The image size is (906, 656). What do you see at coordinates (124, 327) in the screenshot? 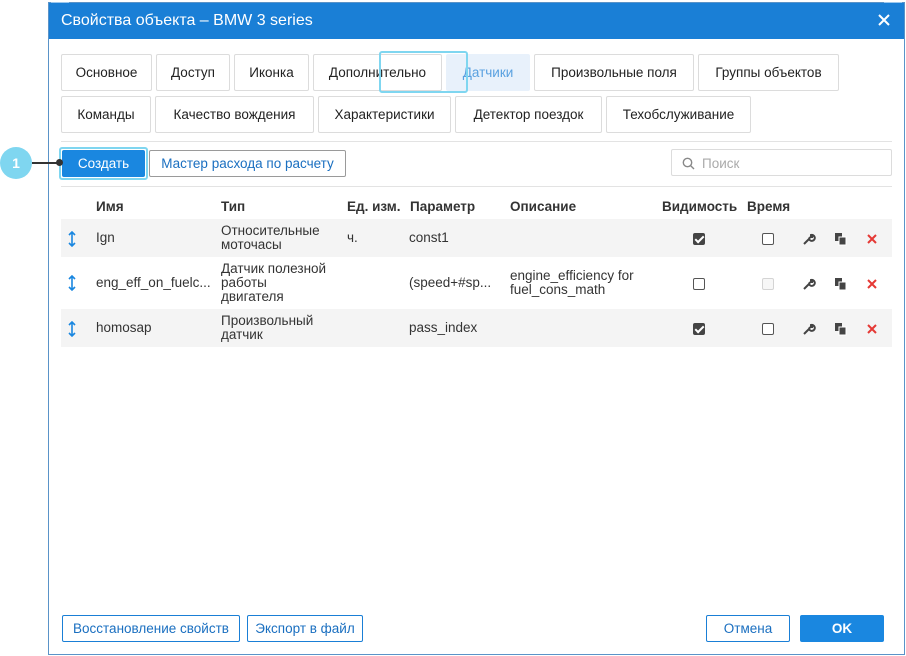
I see `sensor-name: homosap` at bounding box center [124, 327].